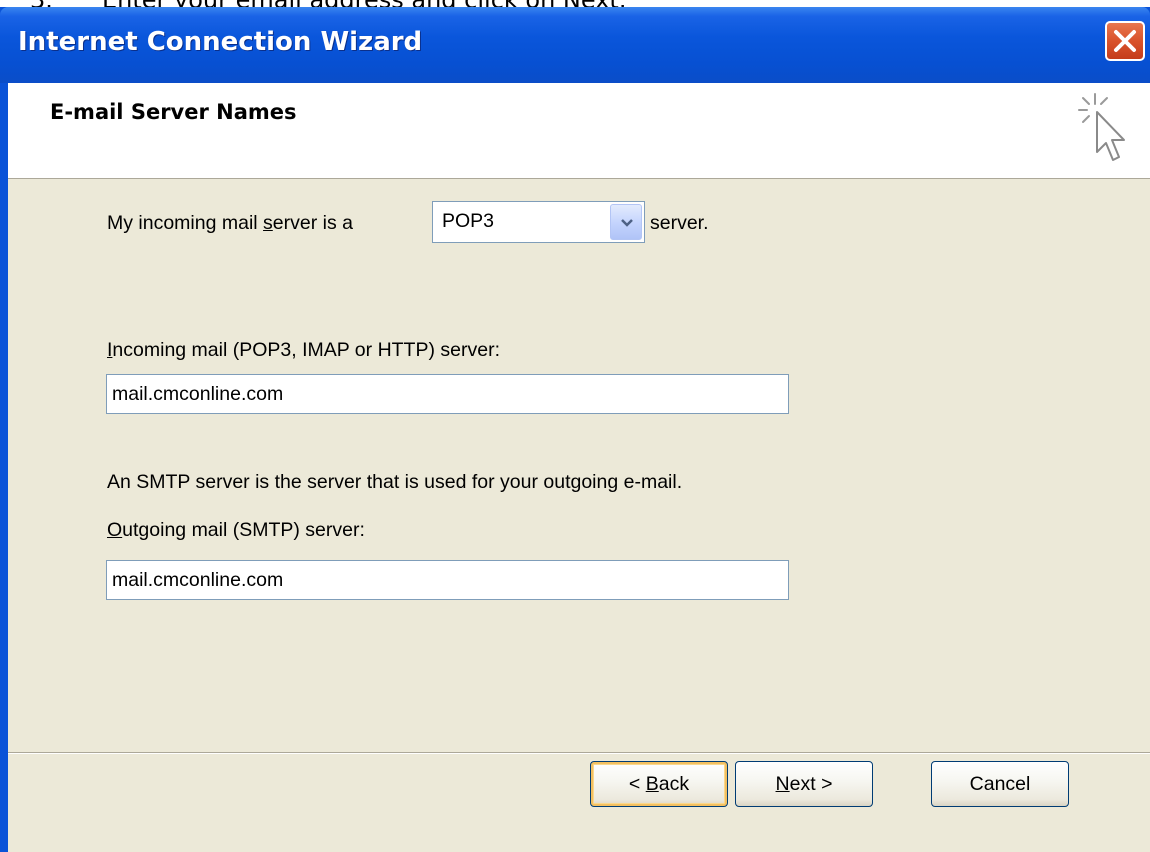 This screenshot has height=852, width=1150. I want to click on footer-divider, so click(579, 753).